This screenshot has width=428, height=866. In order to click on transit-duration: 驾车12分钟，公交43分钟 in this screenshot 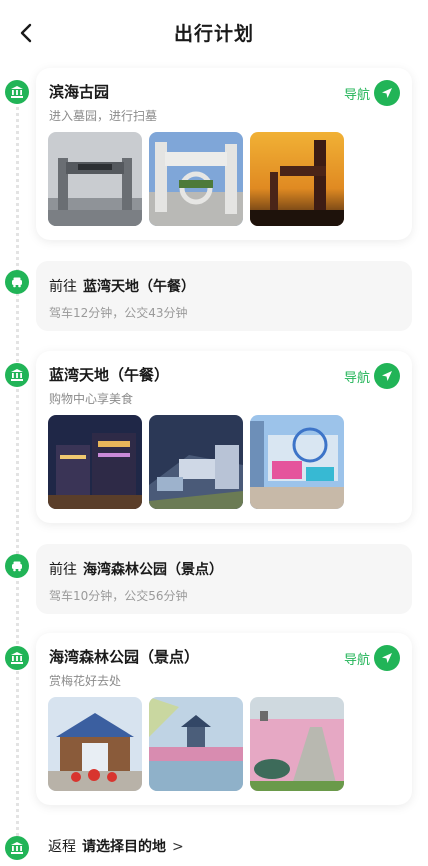, I will do `click(118, 313)`.